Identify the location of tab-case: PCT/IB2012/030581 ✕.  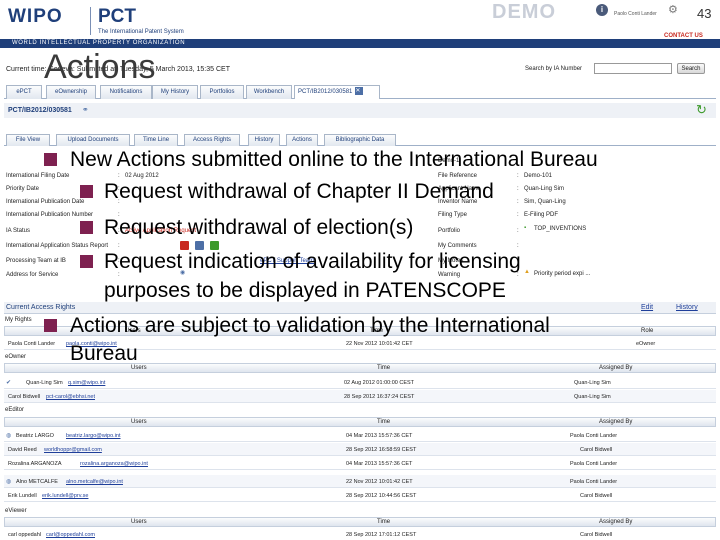
(337, 92).